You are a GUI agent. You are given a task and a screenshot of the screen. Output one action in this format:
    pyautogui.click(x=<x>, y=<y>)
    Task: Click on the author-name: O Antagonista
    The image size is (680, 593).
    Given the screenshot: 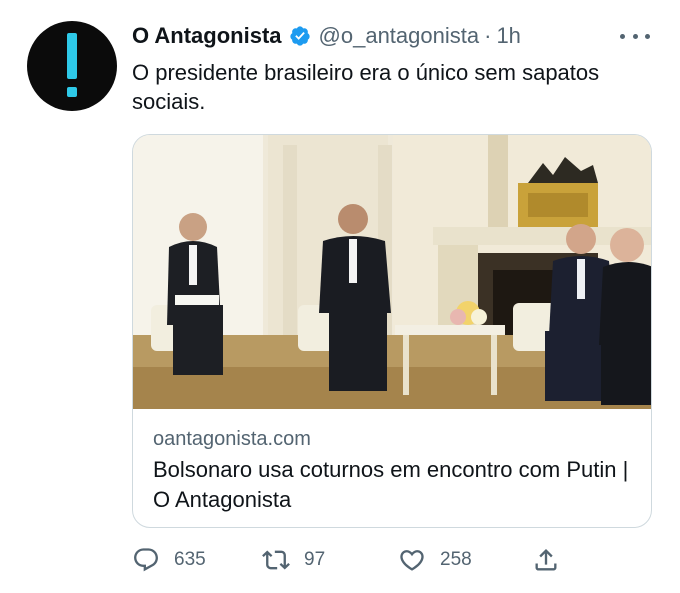 What is the action you would take?
    pyautogui.click(x=207, y=36)
    